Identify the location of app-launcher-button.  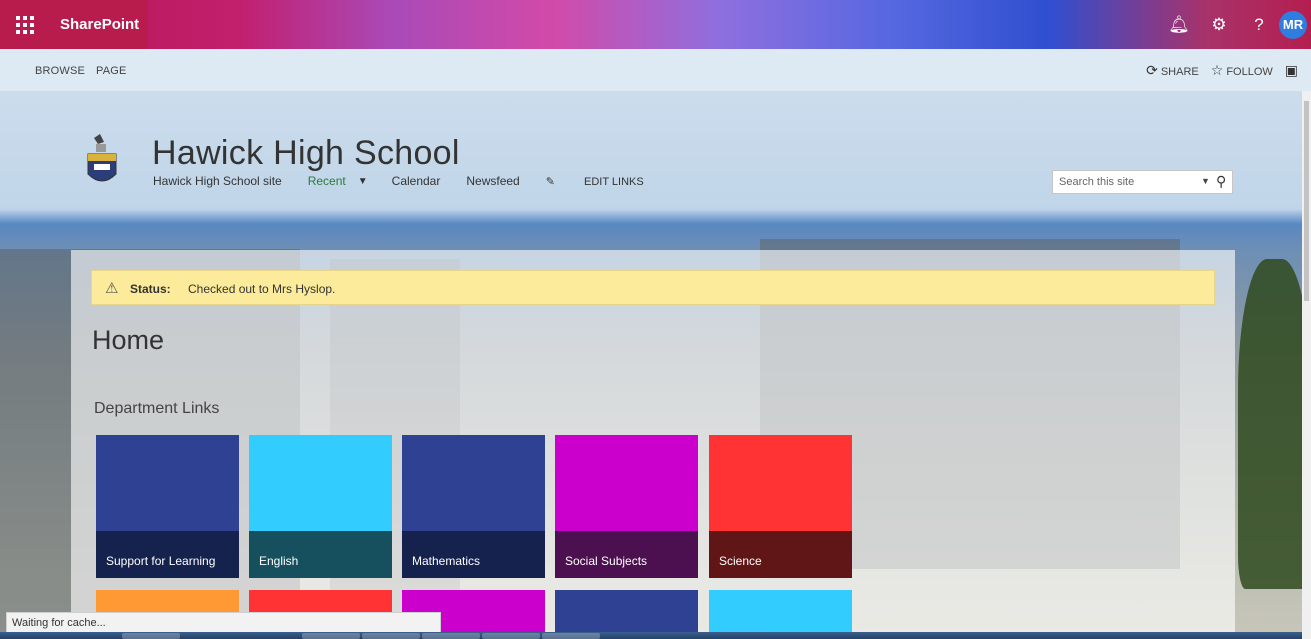
(24, 24).